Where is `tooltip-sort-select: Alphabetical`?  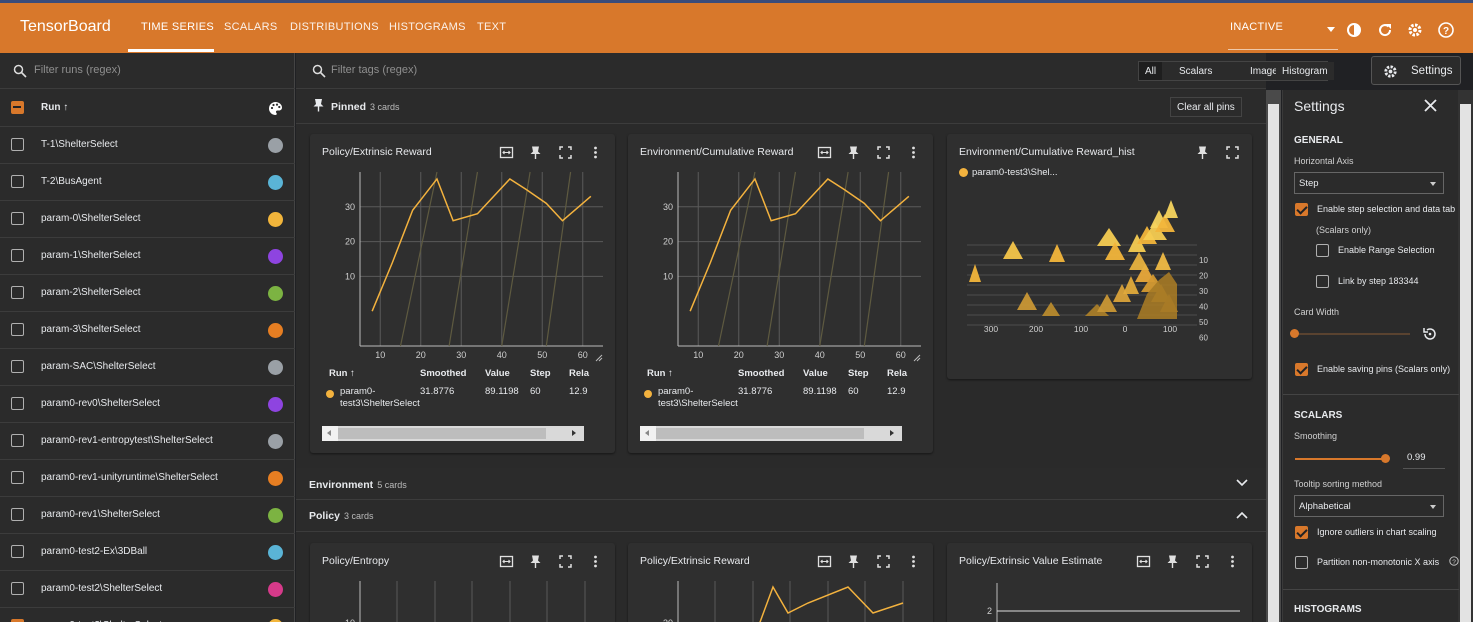
tooltip-sort-select: Alphabetical is located at coordinates (1369, 506).